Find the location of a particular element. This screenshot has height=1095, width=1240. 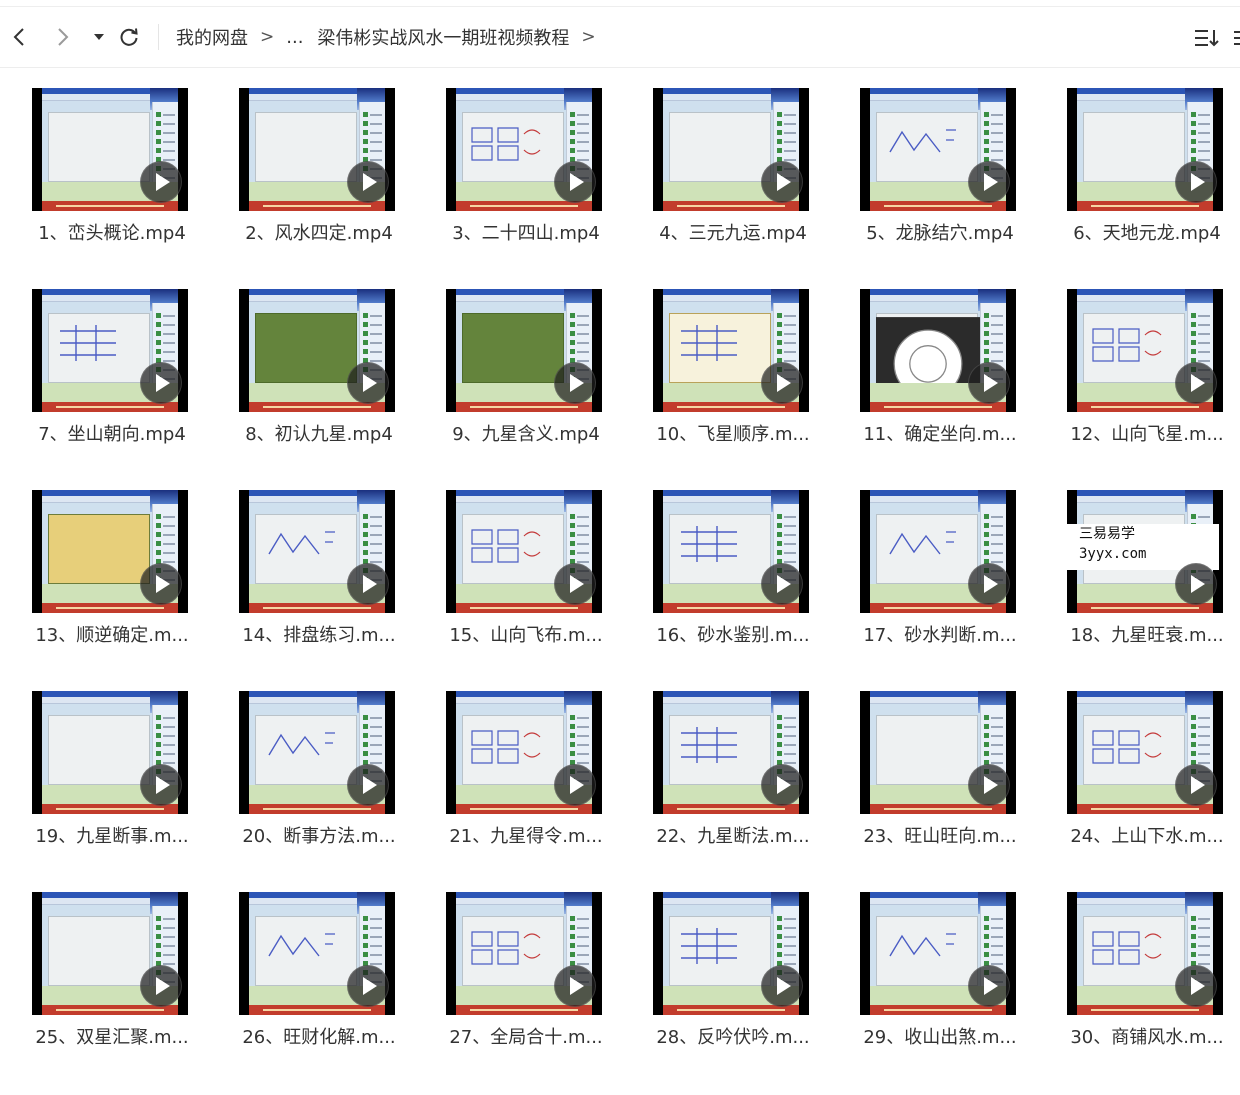

file-name: 9、九星含义.mp4 is located at coordinates (526, 435).